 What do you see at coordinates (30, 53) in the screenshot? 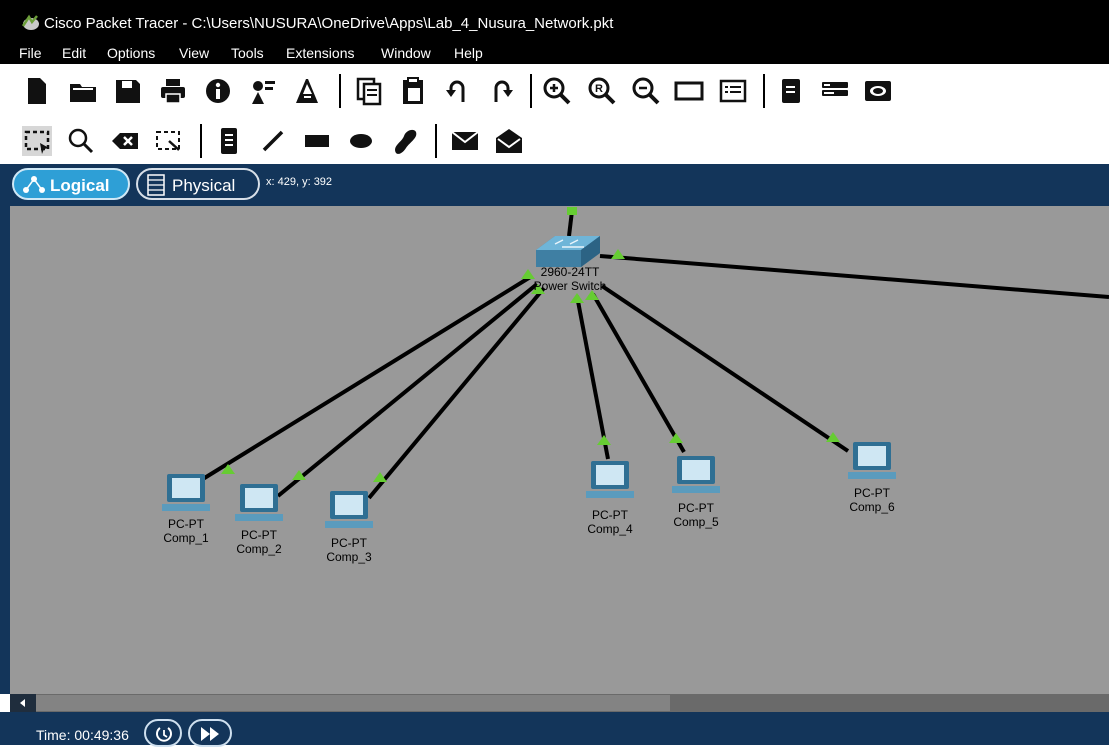
I see `menu-file: File` at bounding box center [30, 53].